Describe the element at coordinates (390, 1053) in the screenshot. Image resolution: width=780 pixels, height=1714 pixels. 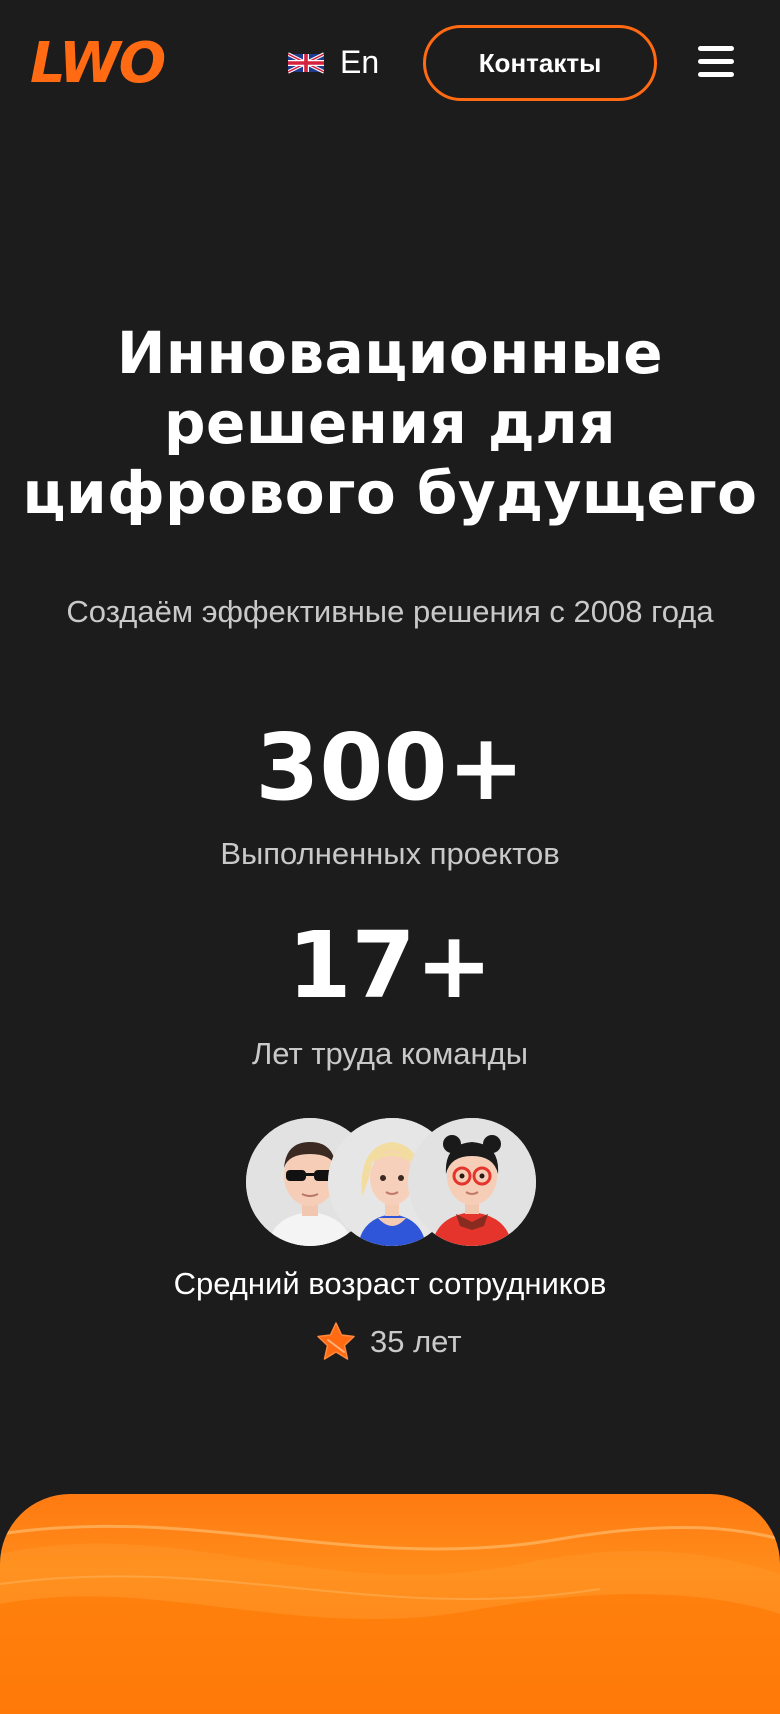
I see `stat-years-label: Лет труда команды` at that location.